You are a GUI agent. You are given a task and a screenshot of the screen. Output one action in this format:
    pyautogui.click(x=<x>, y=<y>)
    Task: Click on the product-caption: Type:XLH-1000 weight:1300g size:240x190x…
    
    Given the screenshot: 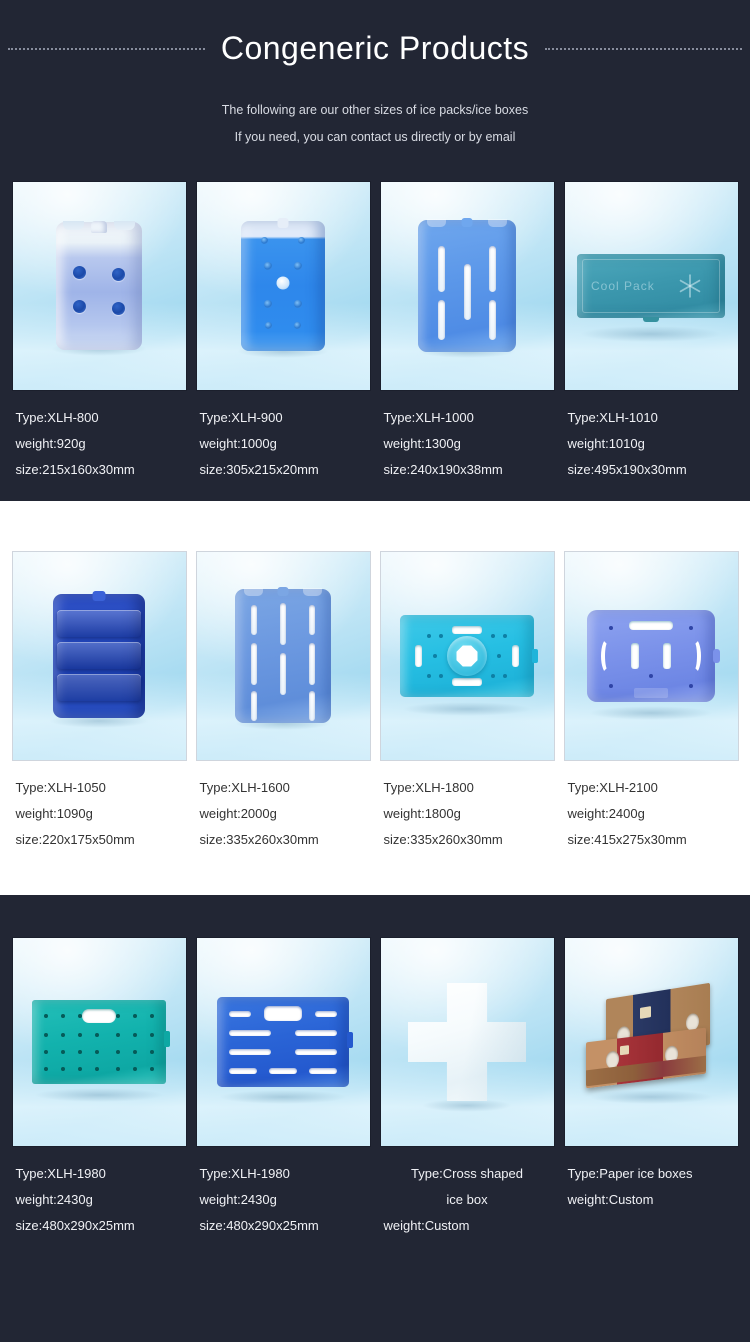 What is the action you would take?
    pyautogui.click(x=467, y=437)
    